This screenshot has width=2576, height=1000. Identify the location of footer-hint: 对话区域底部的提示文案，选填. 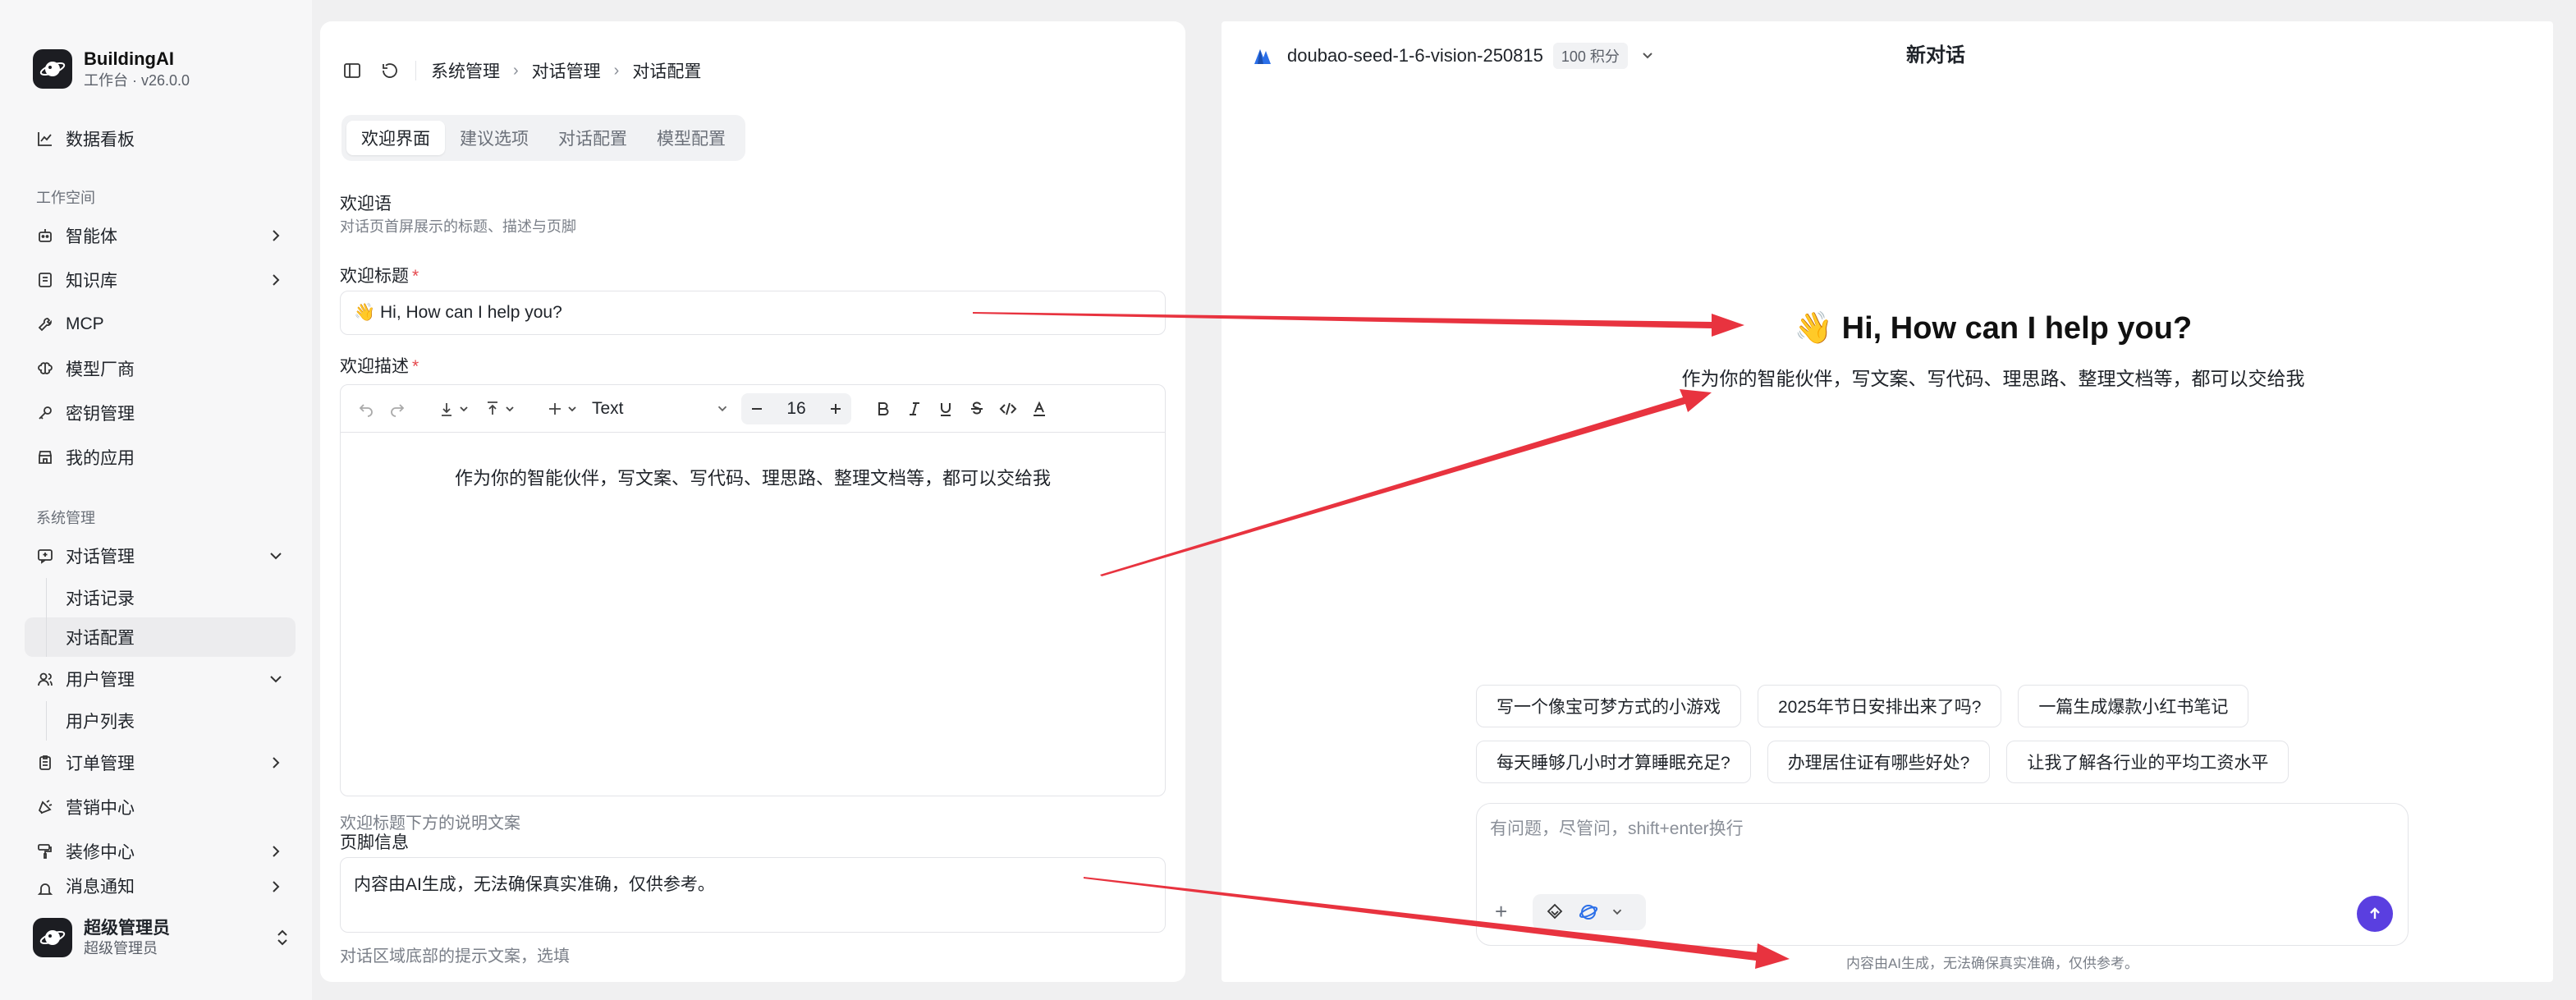
(455, 956).